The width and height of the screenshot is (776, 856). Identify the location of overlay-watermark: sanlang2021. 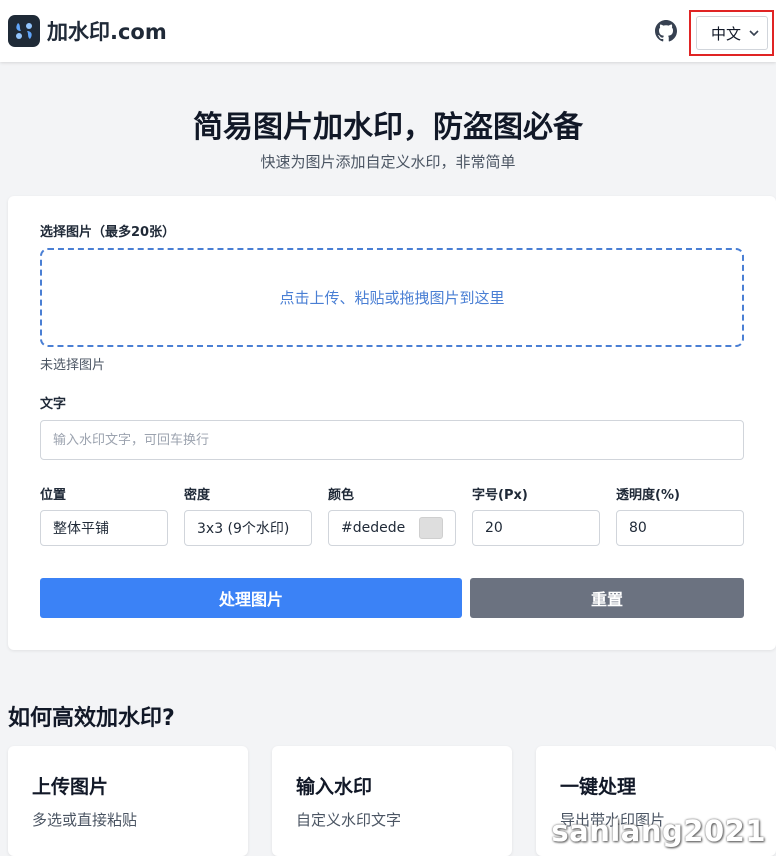
(658, 831).